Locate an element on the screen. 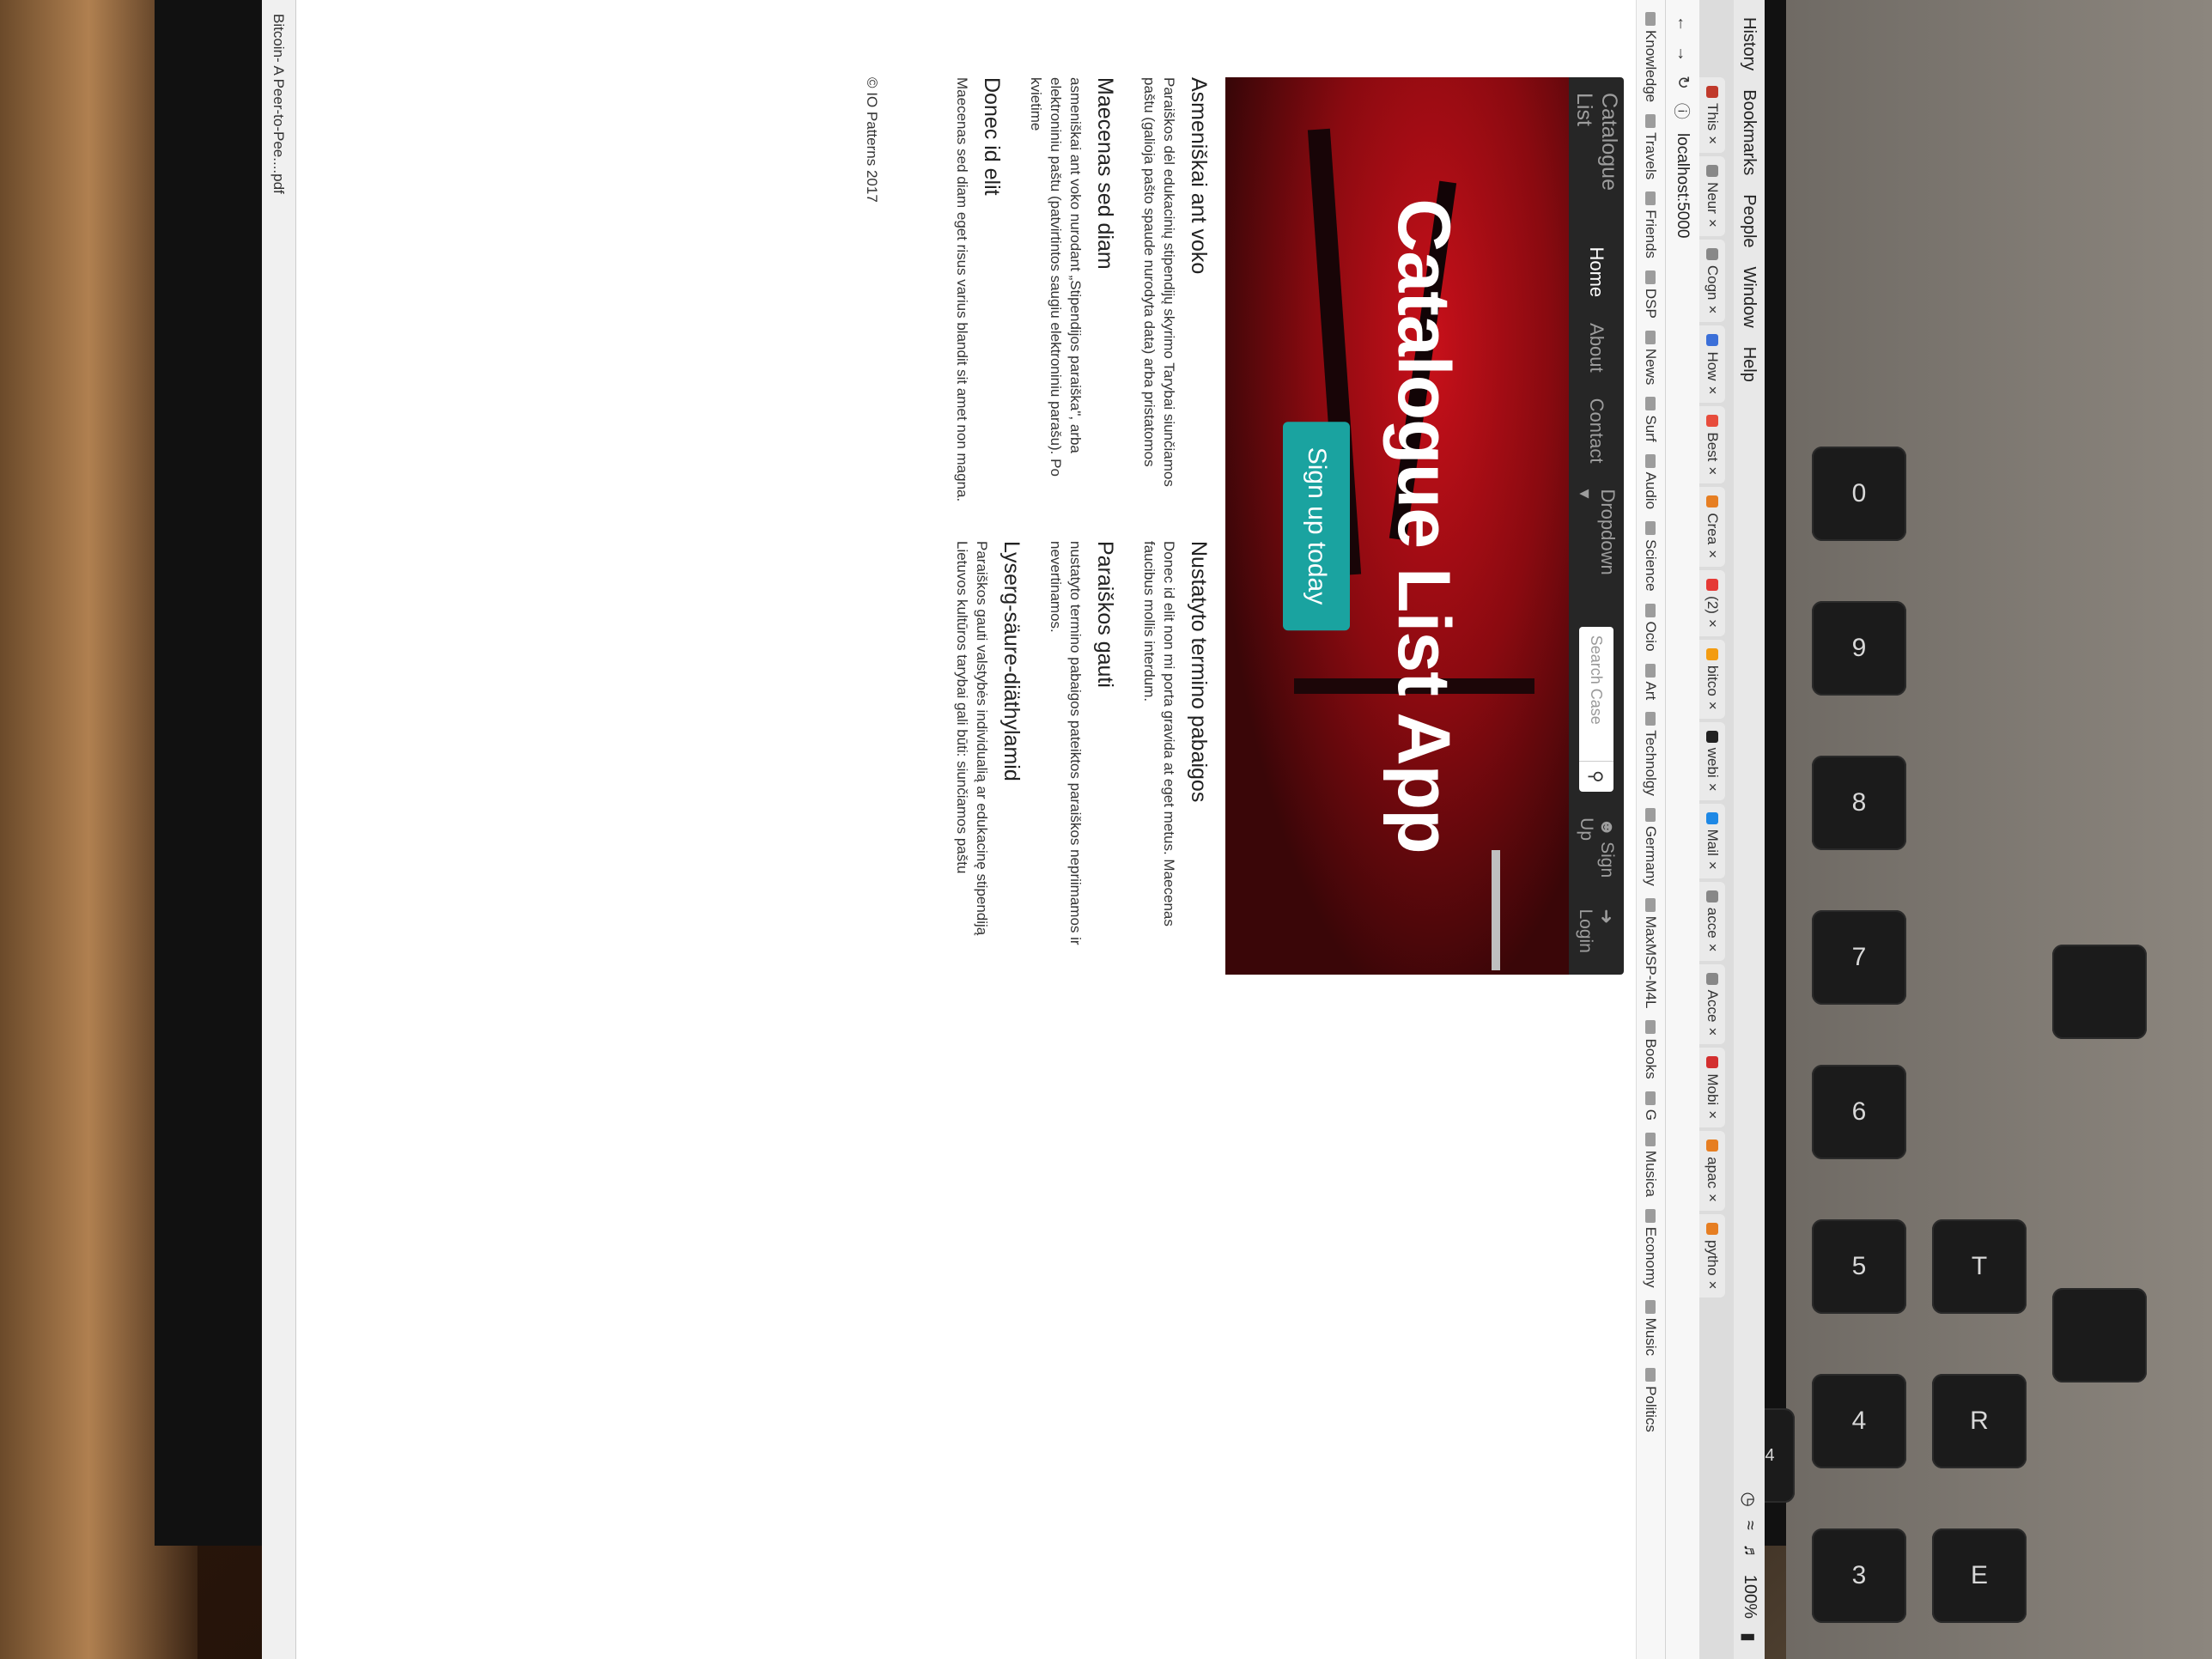 This screenshot has width=2212, height=1659. bookmark-label: Surf is located at coordinates (1651, 428).